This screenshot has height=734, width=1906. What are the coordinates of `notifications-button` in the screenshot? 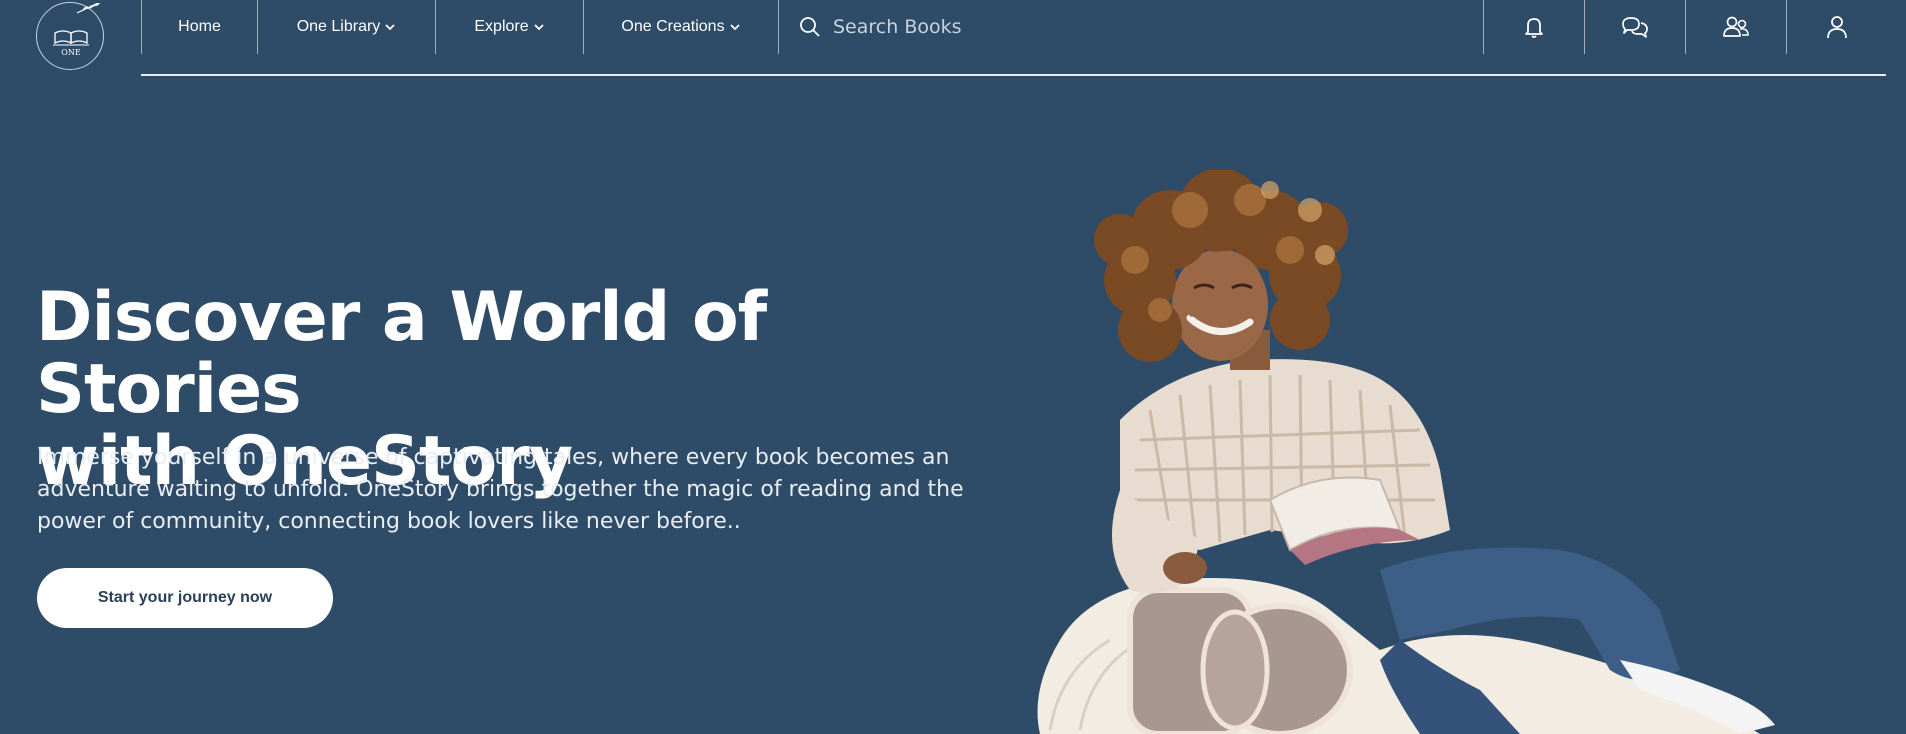 It's located at (1533, 27).